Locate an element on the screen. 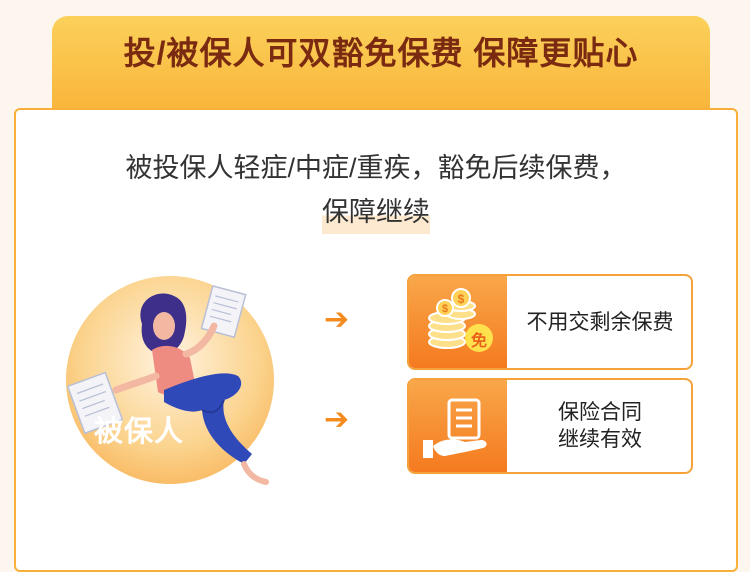 The width and height of the screenshot is (750, 572). benefit-label: 保险合同 继续有效 is located at coordinates (600, 426).